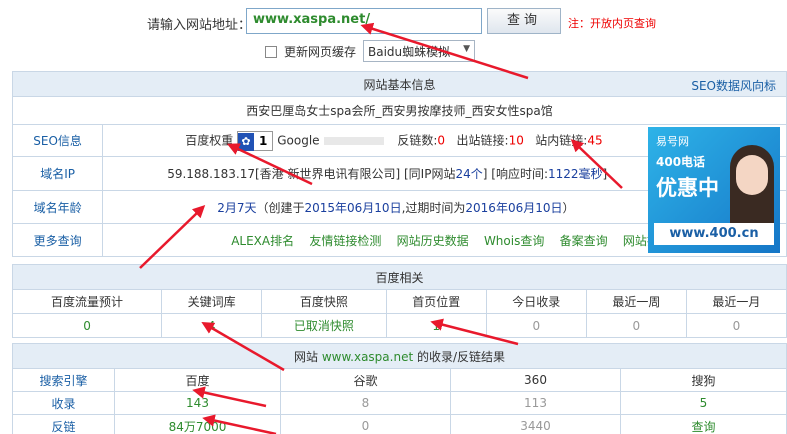 The width and height of the screenshot is (787, 434). I want to click on same-ip-prefix: [同IP网站, so click(430, 174).